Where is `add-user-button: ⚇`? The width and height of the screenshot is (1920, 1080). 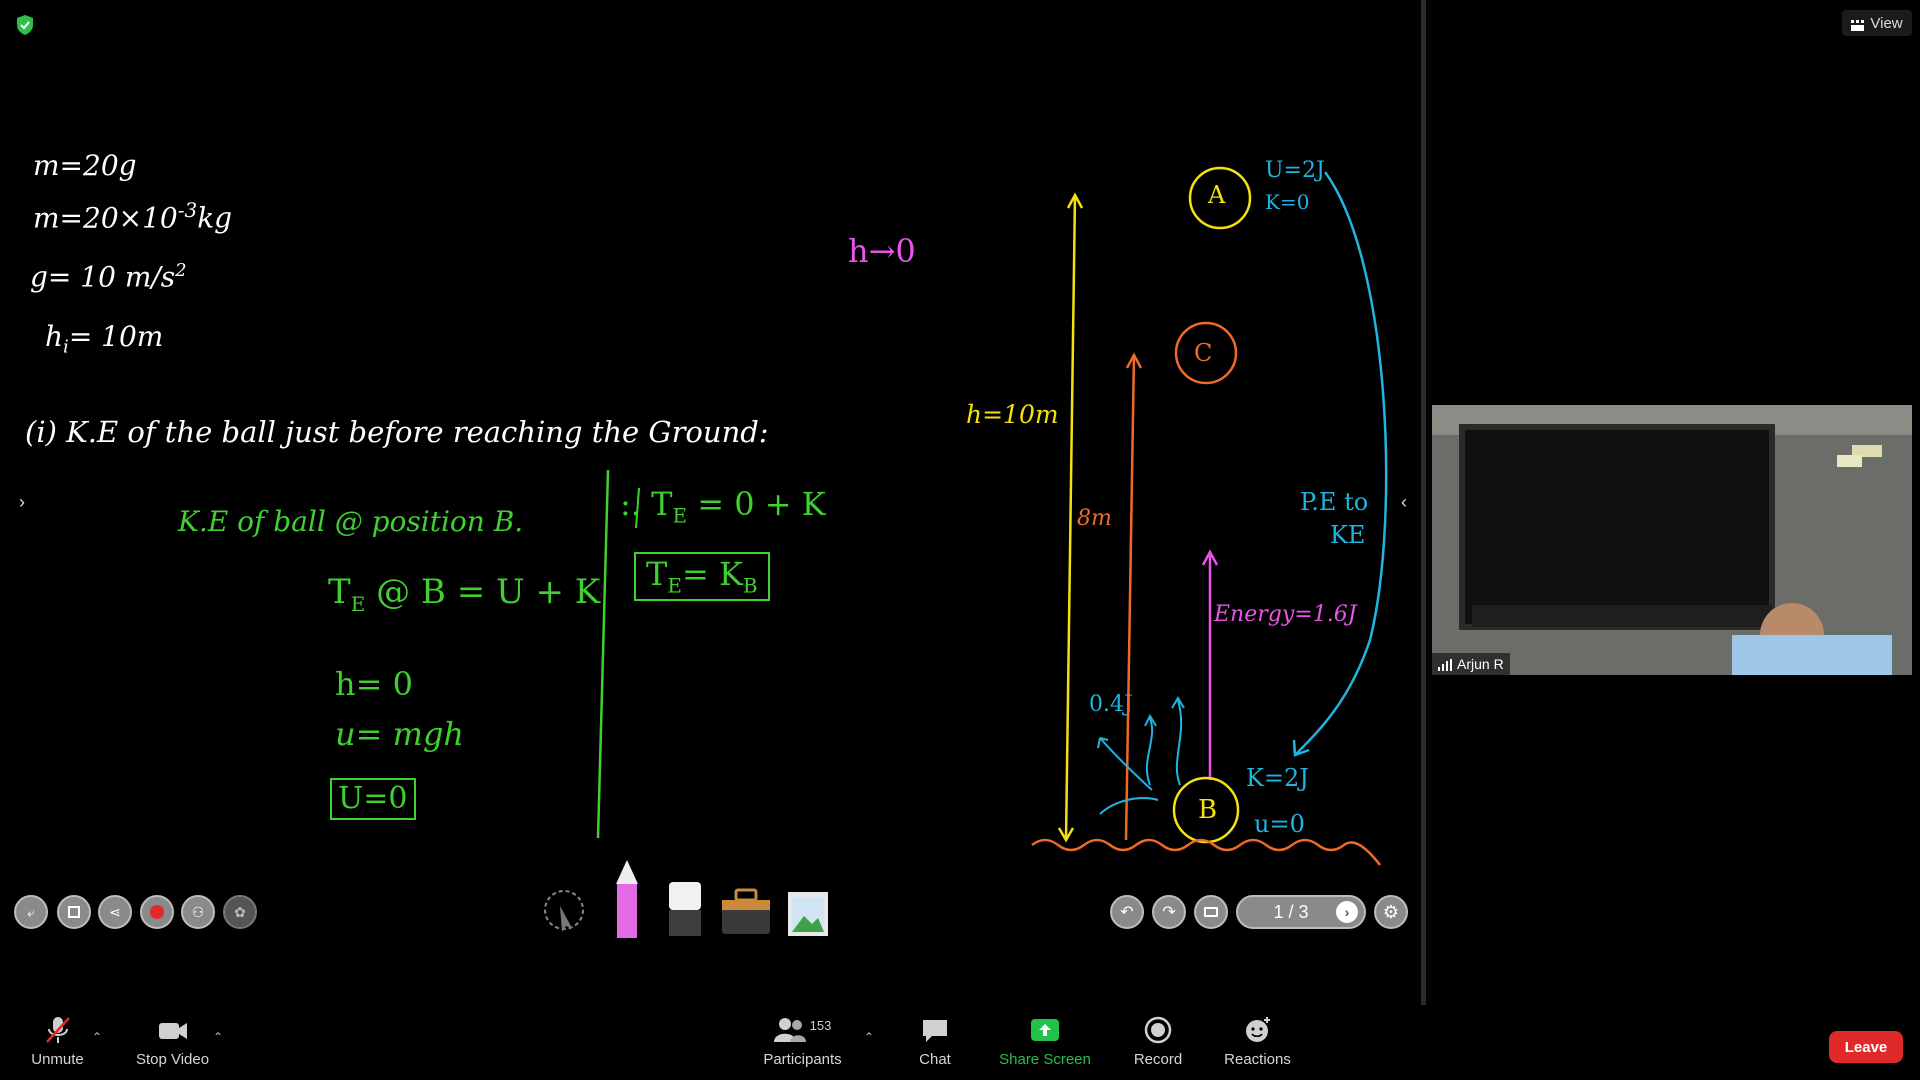
add-user-button: ⚇ is located at coordinates (198, 912).